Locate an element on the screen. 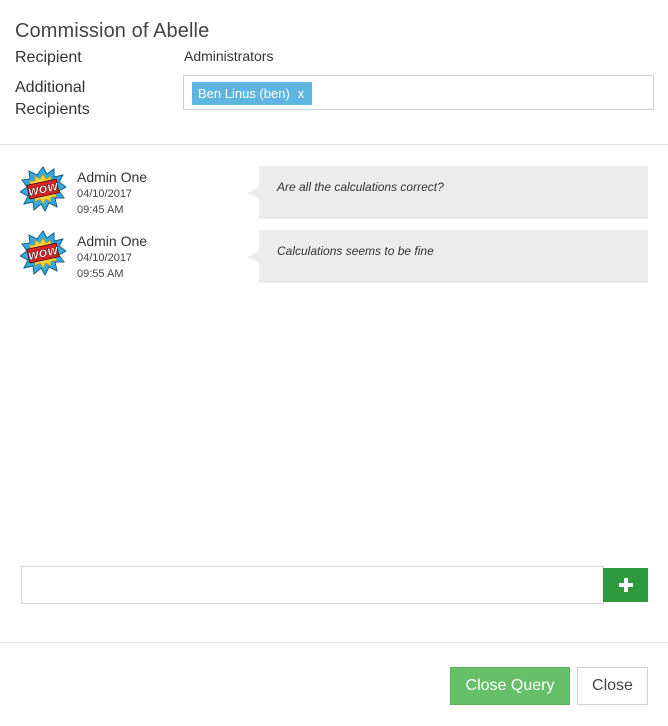 Image resolution: width=668 pixels, height=726 pixels. message-time: 09:45 AM is located at coordinates (100, 210).